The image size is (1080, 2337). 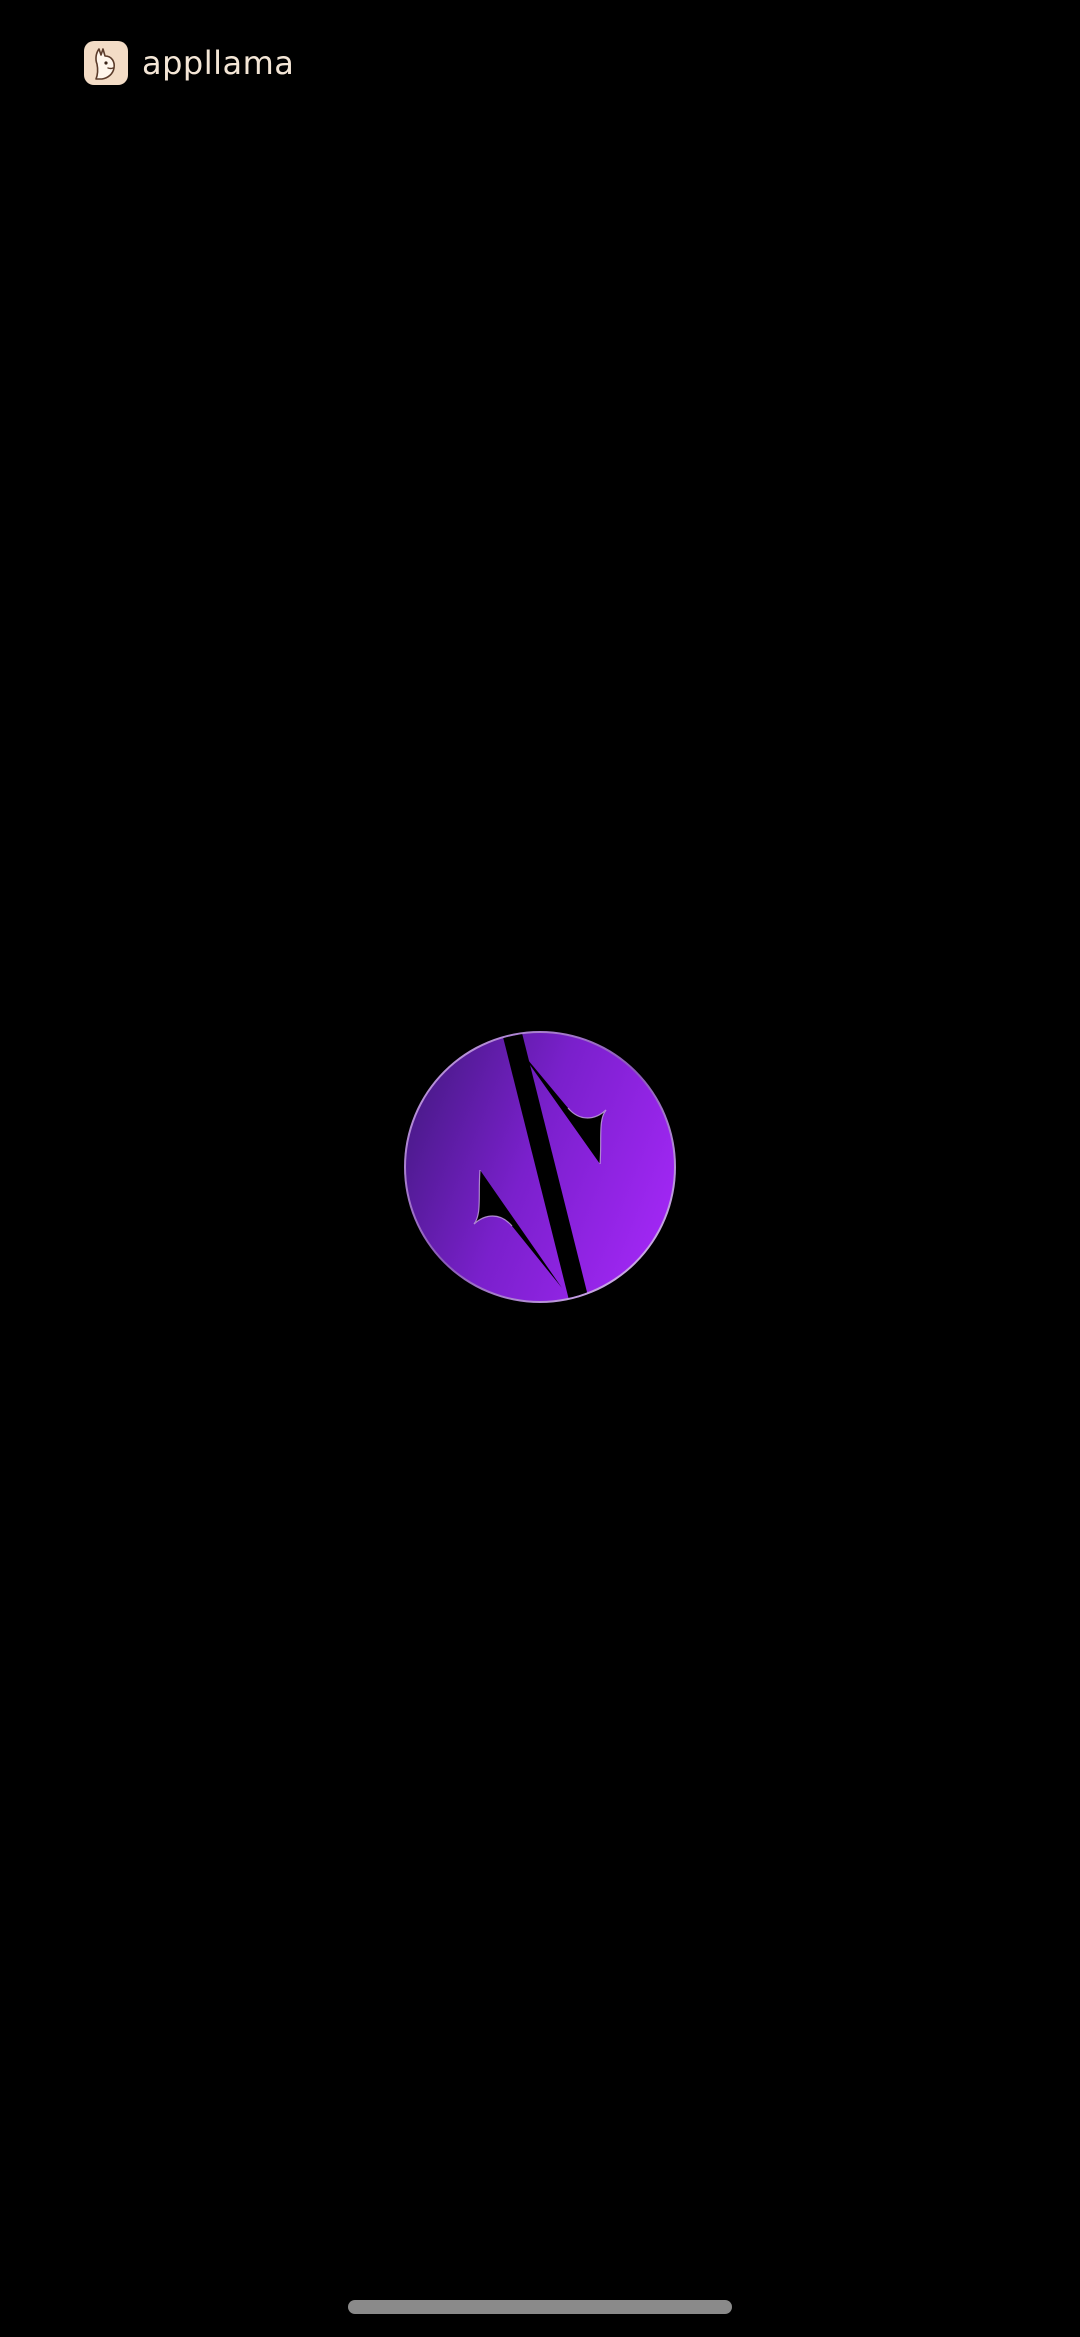 I want to click on app-logo-icon, so click(x=540, y=1167).